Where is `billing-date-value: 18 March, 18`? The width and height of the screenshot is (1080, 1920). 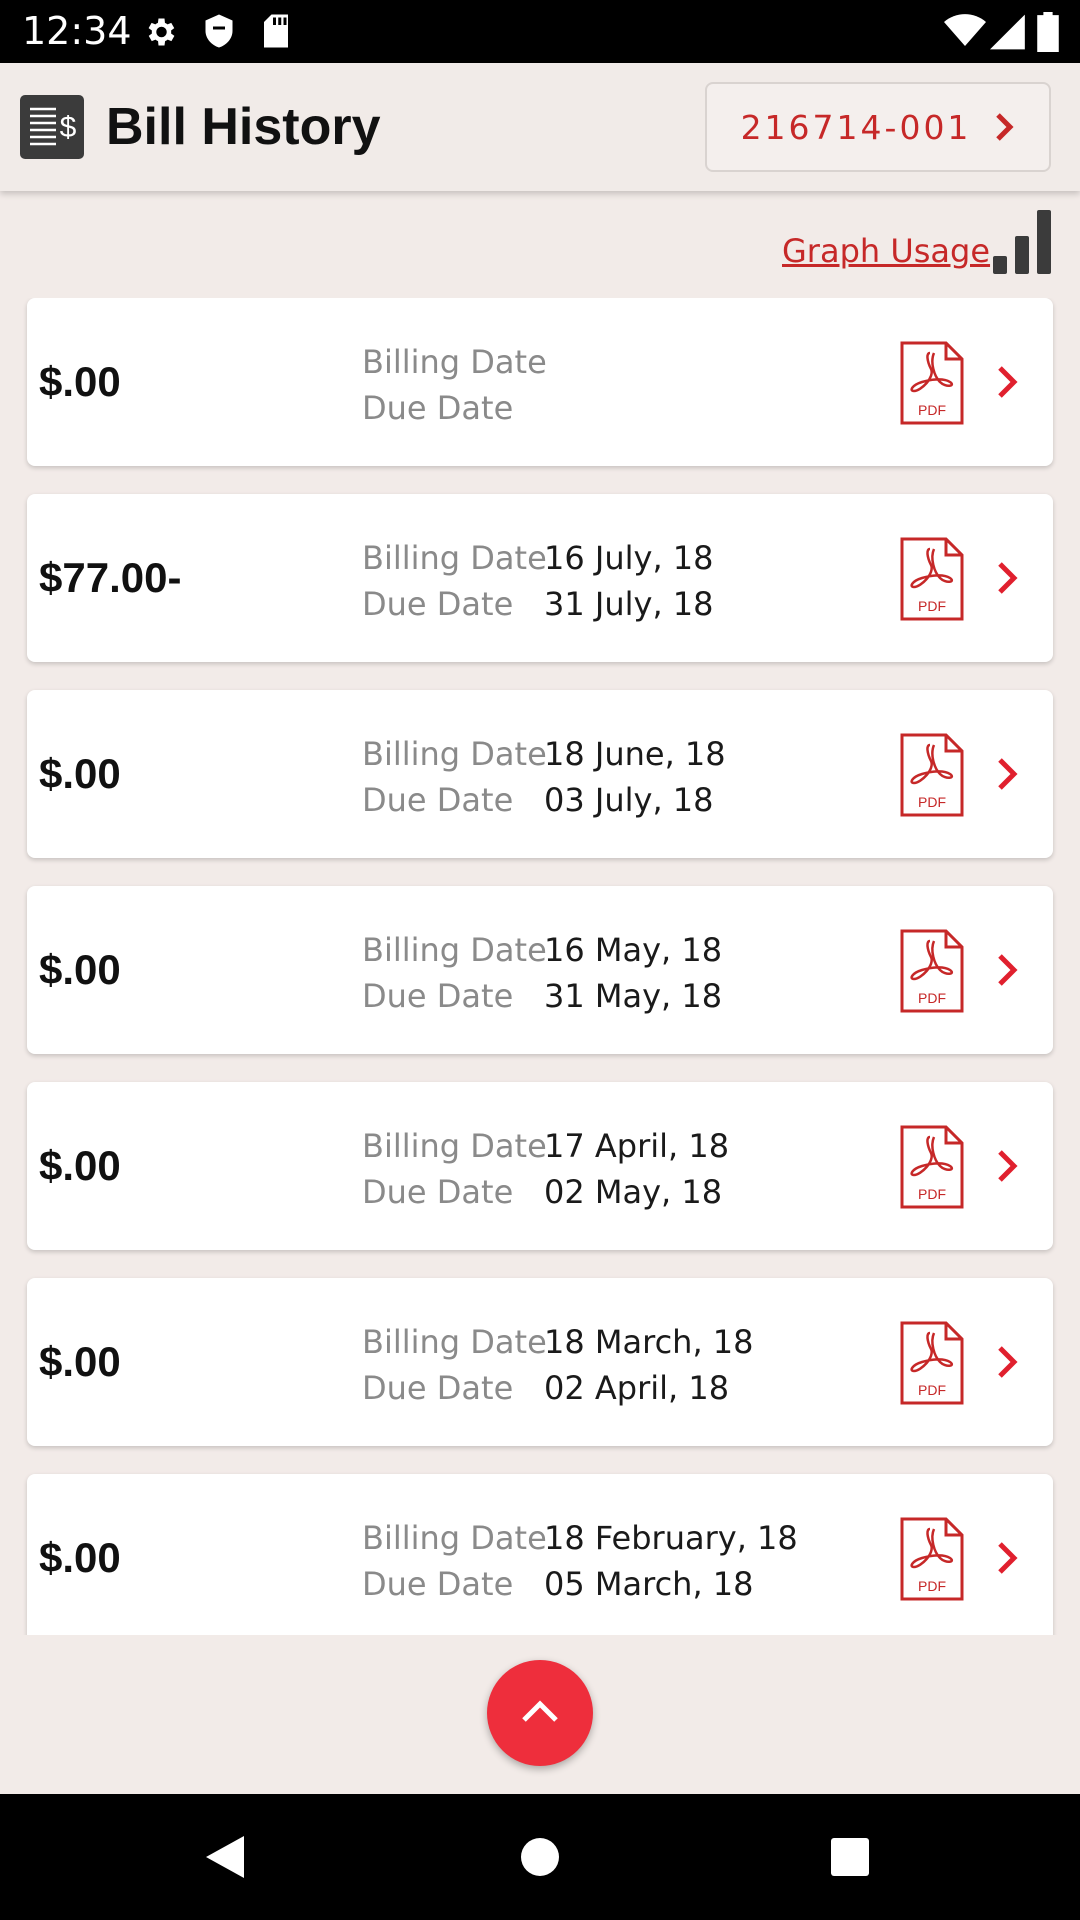 billing-date-value: 18 March, 18 is located at coordinates (649, 1342).